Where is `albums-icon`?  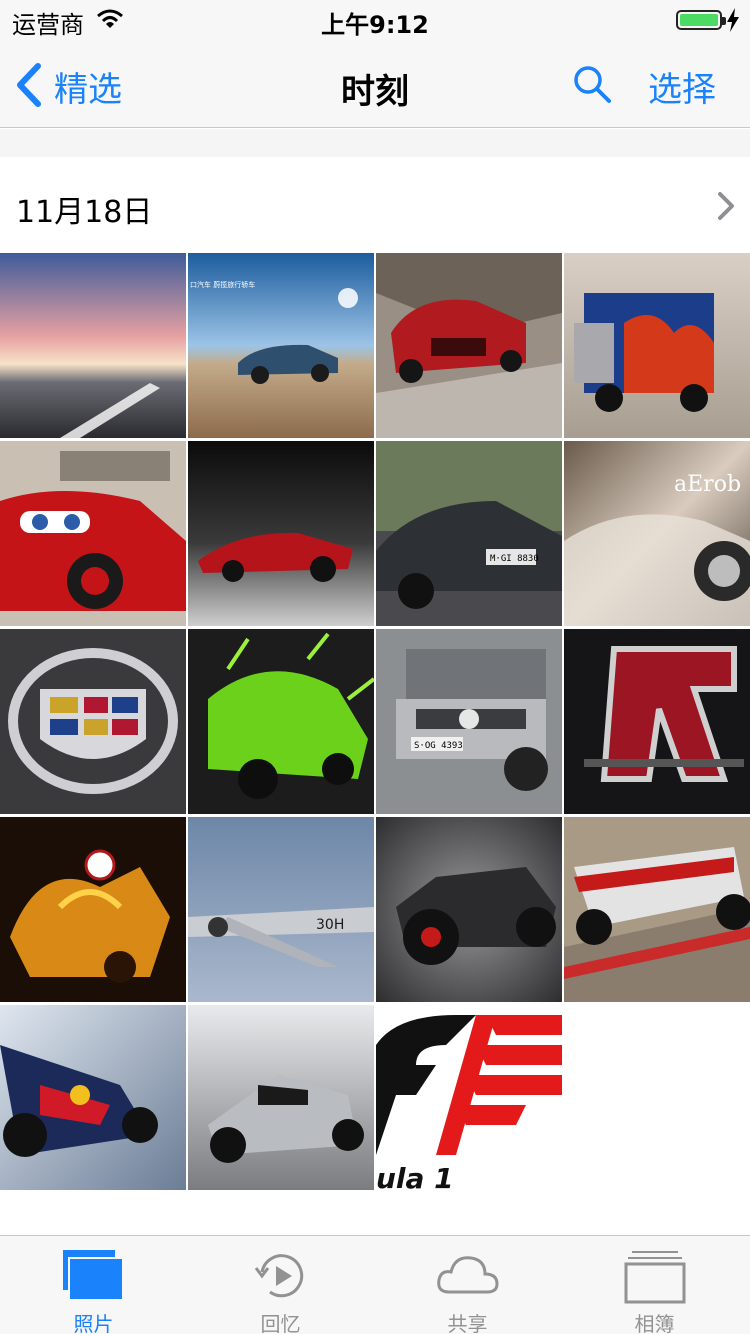 albums-icon is located at coordinates (655, 1277).